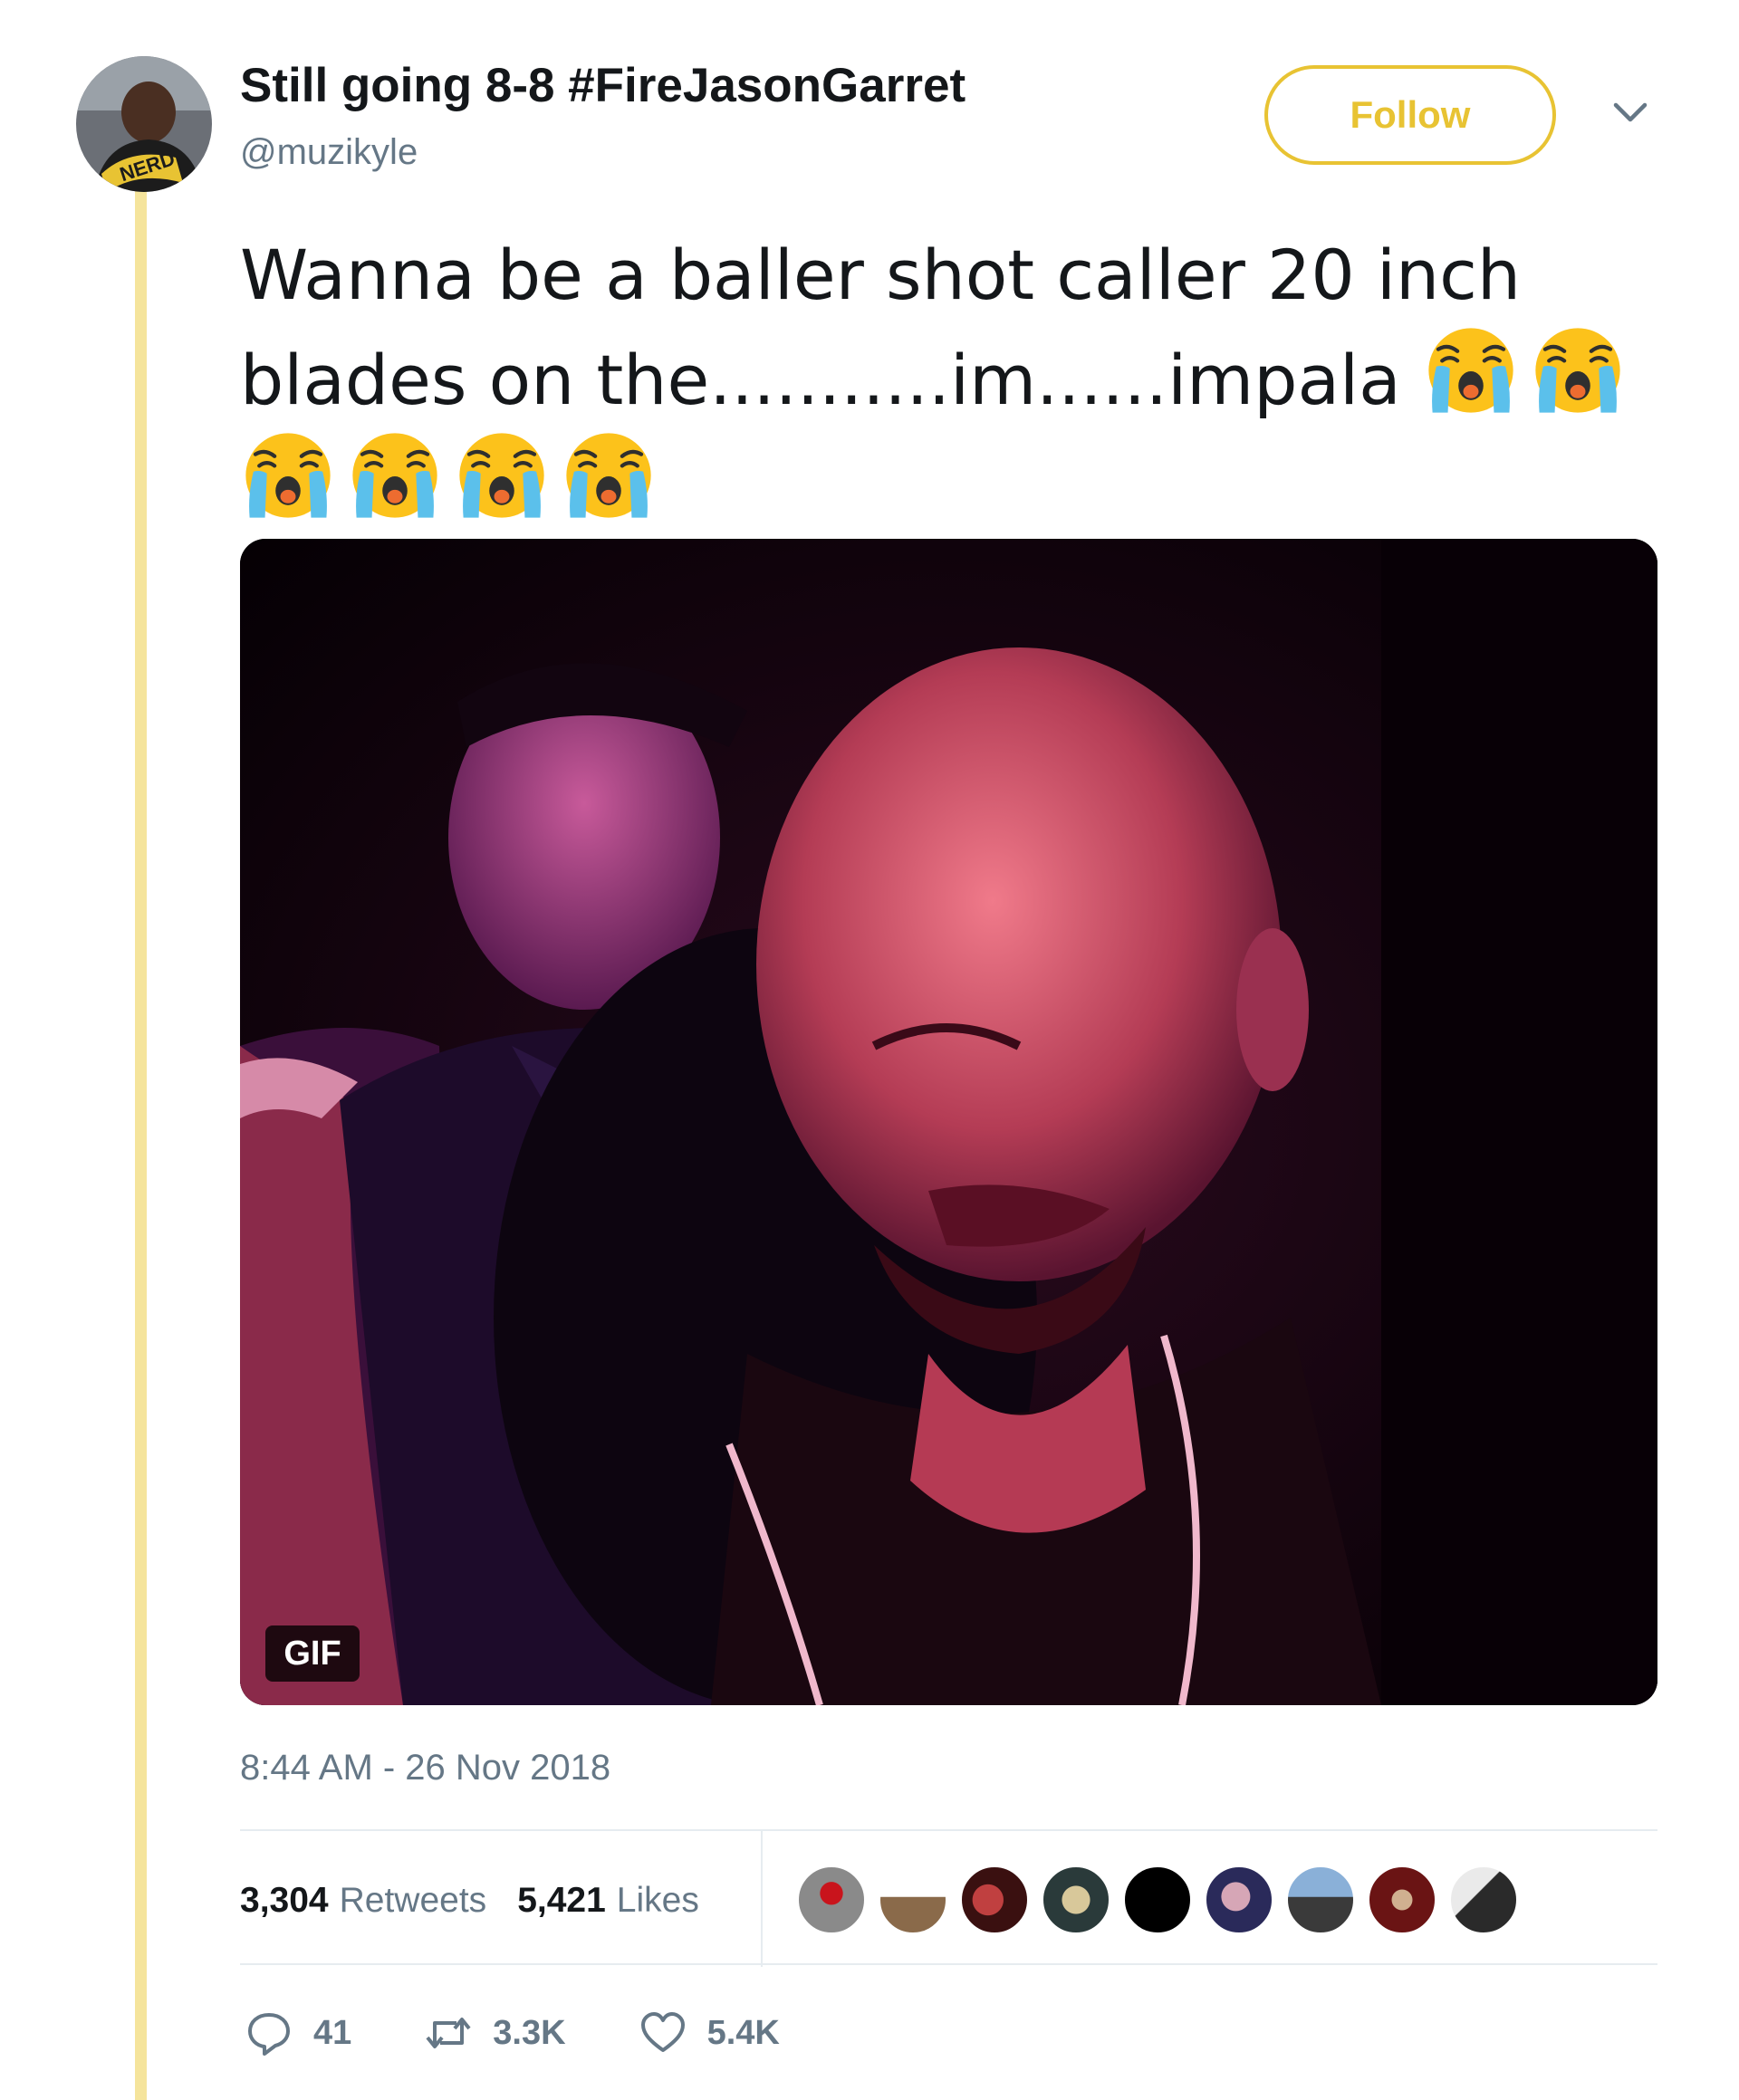 This screenshot has height=2100, width=1739. Describe the element at coordinates (413, 1901) in the screenshot. I see `retweets-label: Retweets` at that location.